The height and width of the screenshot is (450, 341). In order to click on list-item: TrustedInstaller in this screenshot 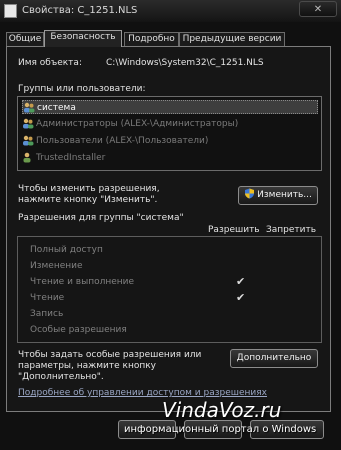, I will do `click(170, 158)`.